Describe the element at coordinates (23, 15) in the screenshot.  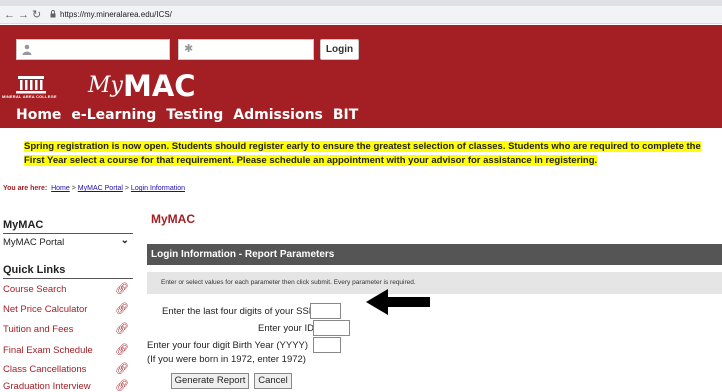
I see `forward-arrow-icon: →` at that location.